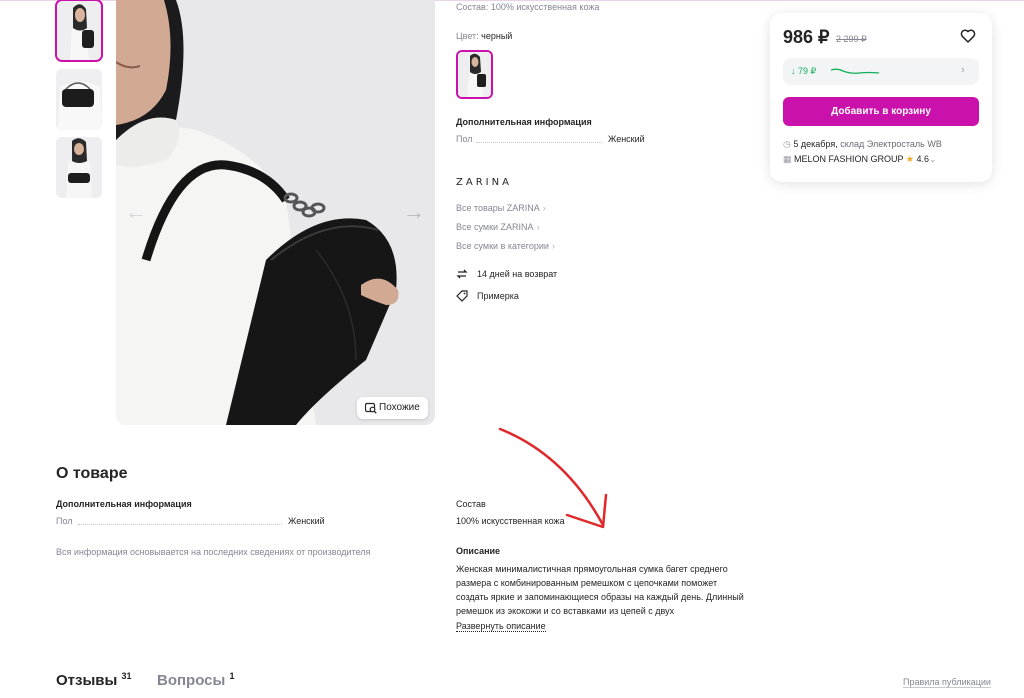 Image resolution: width=1024 pixels, height=698 pixels. What do you see at coordinates (87, 680) in the screenshot?
I see `tab-reviews-label: Отзывы` at bounding box center [87, 680].